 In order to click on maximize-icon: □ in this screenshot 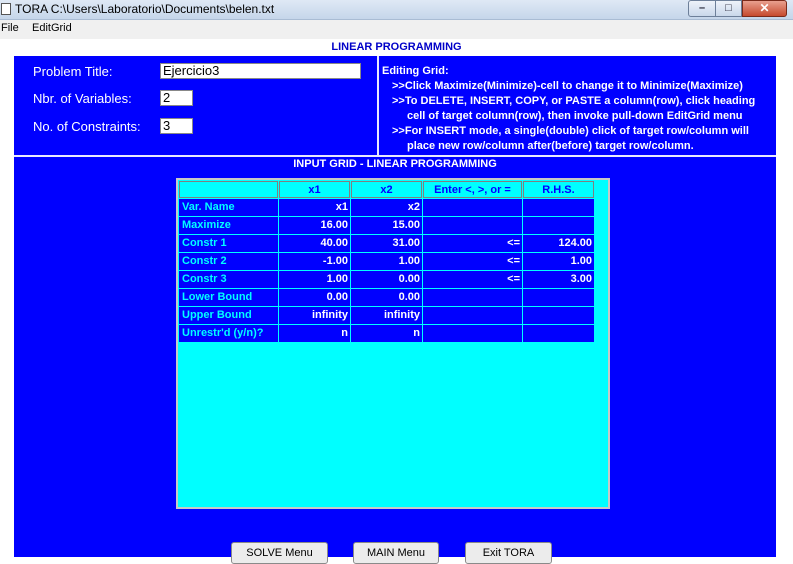, I will do `click(728, 8)`.